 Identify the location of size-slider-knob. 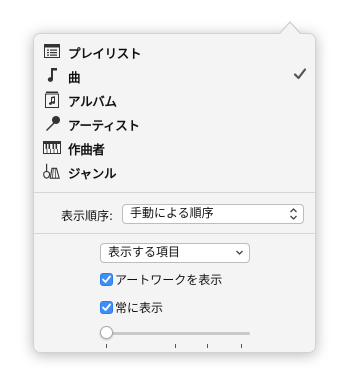
(106, 332).